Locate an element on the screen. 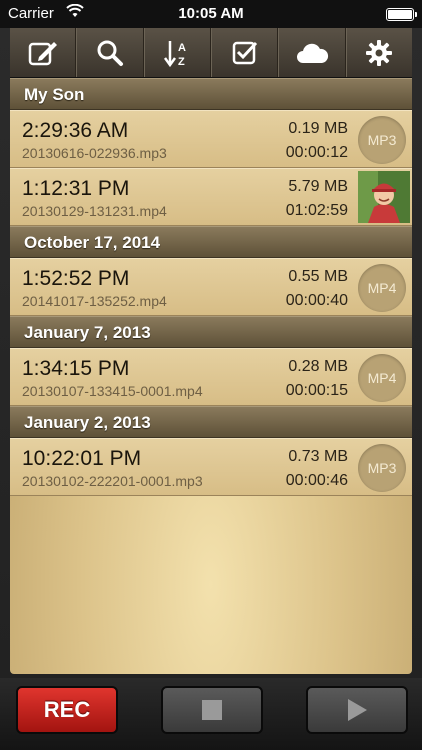 The image size is (422, 750). recording-time: 1:12:31 PM is located at coordinates (76, 188).